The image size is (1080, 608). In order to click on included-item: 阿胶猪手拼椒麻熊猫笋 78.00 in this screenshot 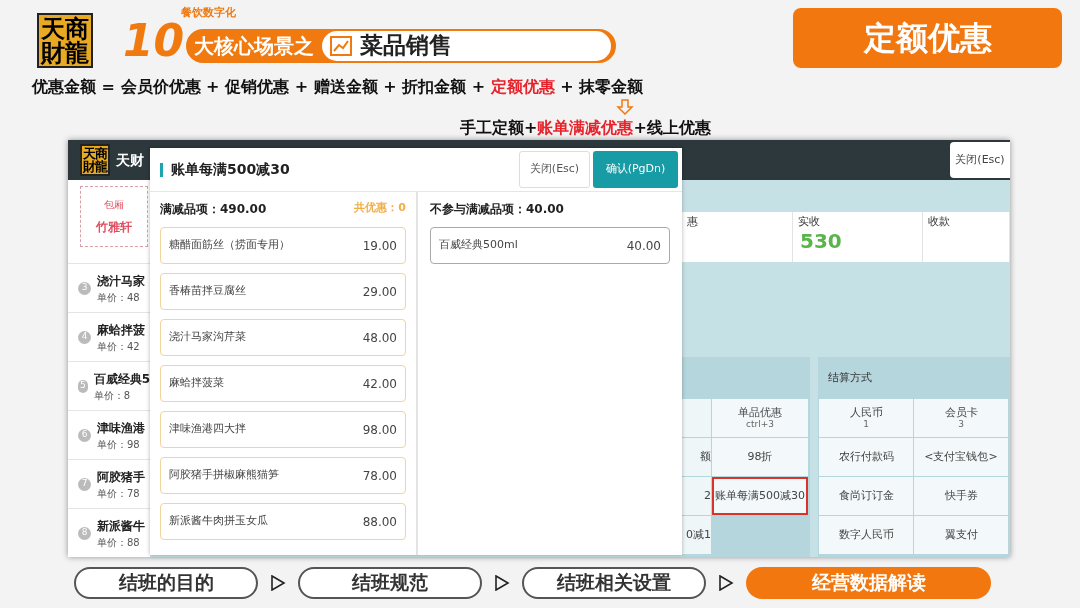, I will do `click(283, 475)`.